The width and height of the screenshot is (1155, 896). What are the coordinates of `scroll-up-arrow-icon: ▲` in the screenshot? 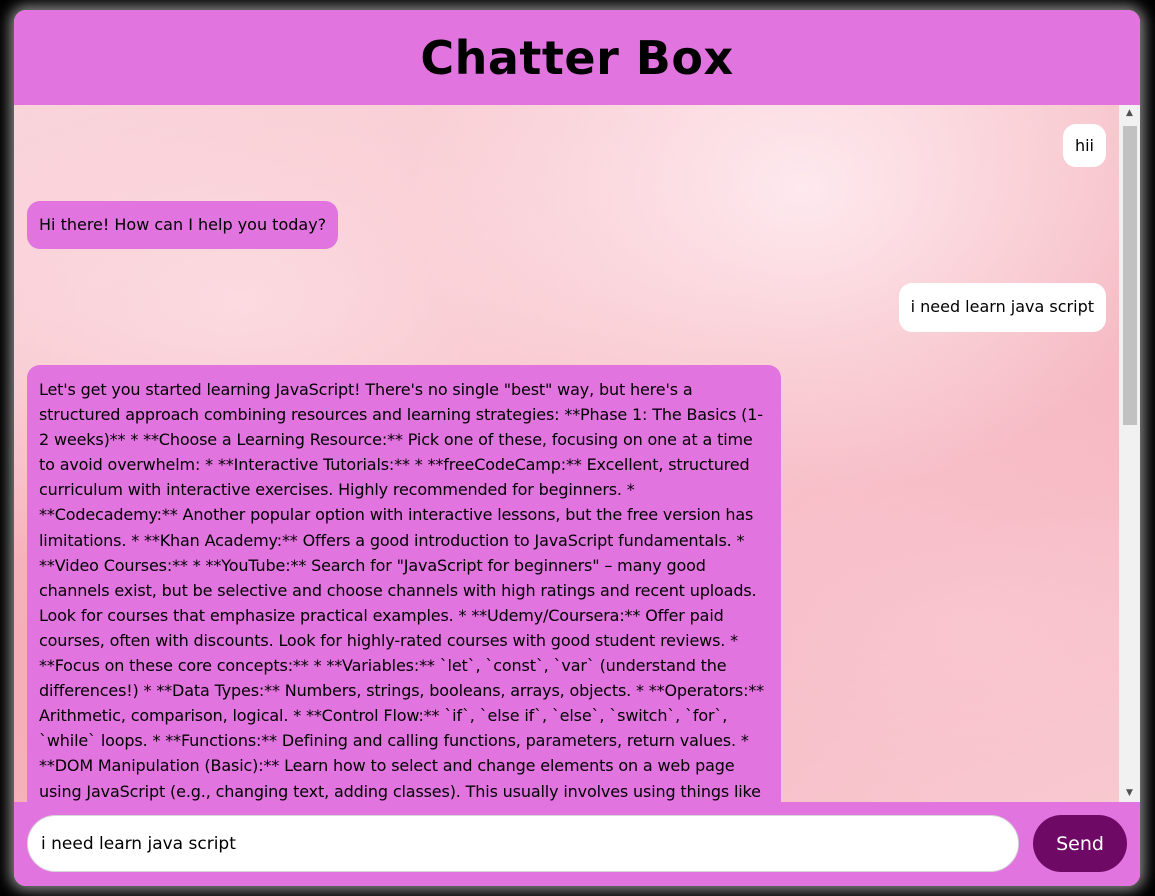 It's located at (1129, 113).